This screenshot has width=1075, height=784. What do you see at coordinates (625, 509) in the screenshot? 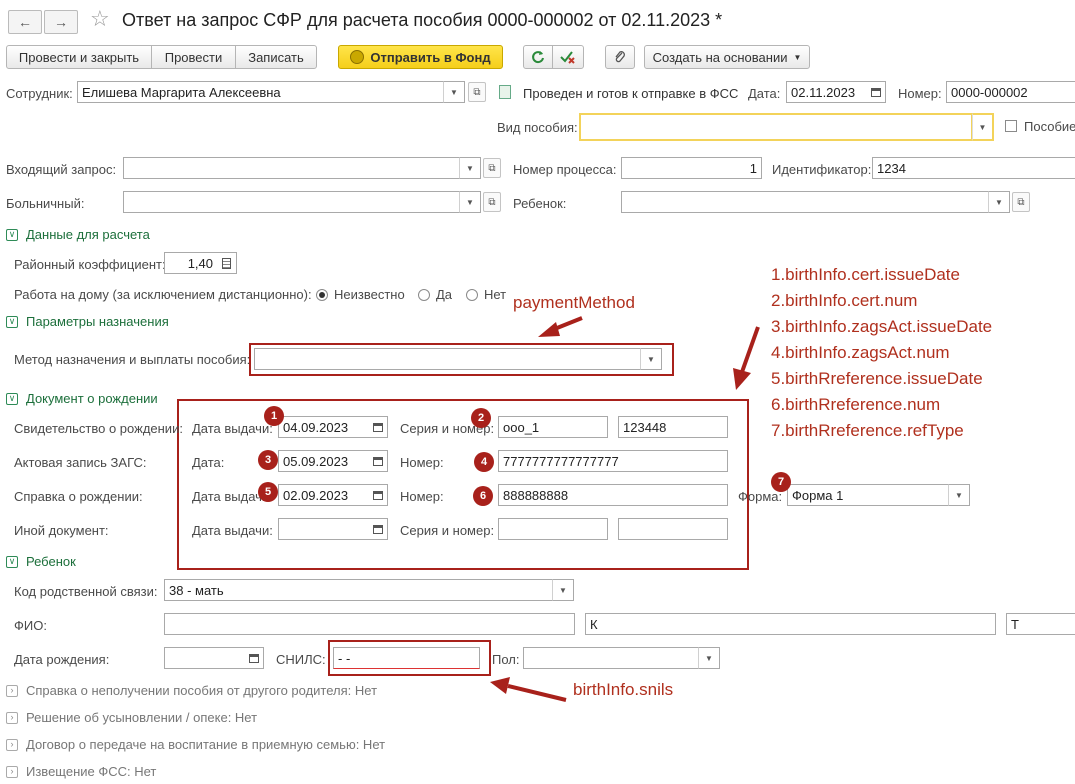
I see `annotation-arrows` at bounding box center [625, 509].